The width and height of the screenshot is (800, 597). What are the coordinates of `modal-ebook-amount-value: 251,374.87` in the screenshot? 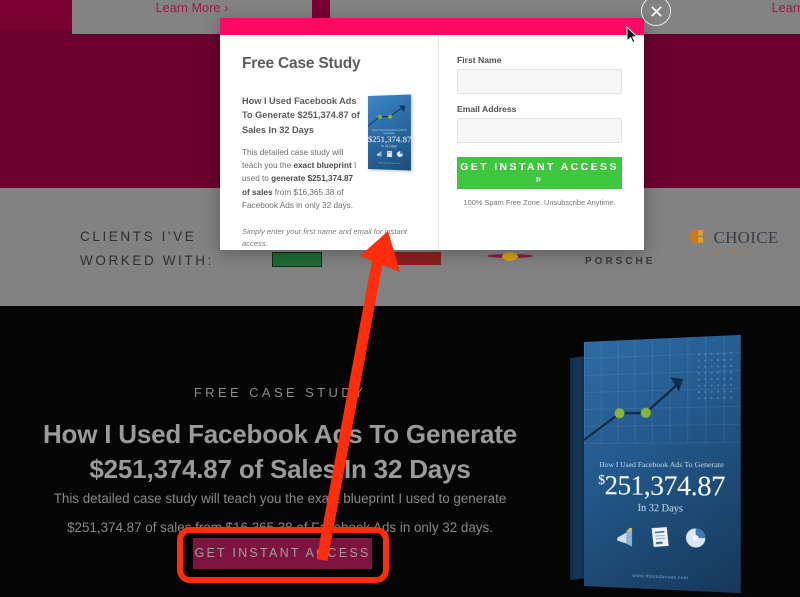 It's located at (391, 139).